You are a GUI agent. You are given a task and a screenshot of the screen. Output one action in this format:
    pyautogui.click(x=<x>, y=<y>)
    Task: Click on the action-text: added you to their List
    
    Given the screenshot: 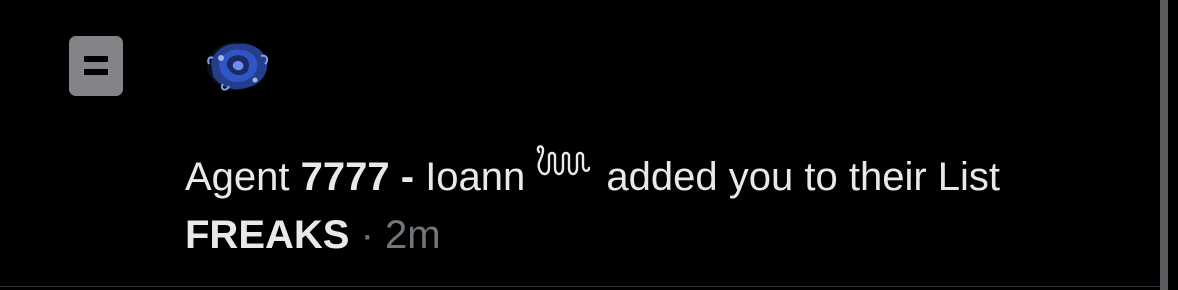 What is the action you would take?
    pyautogui.click(x=798, y=177)
    